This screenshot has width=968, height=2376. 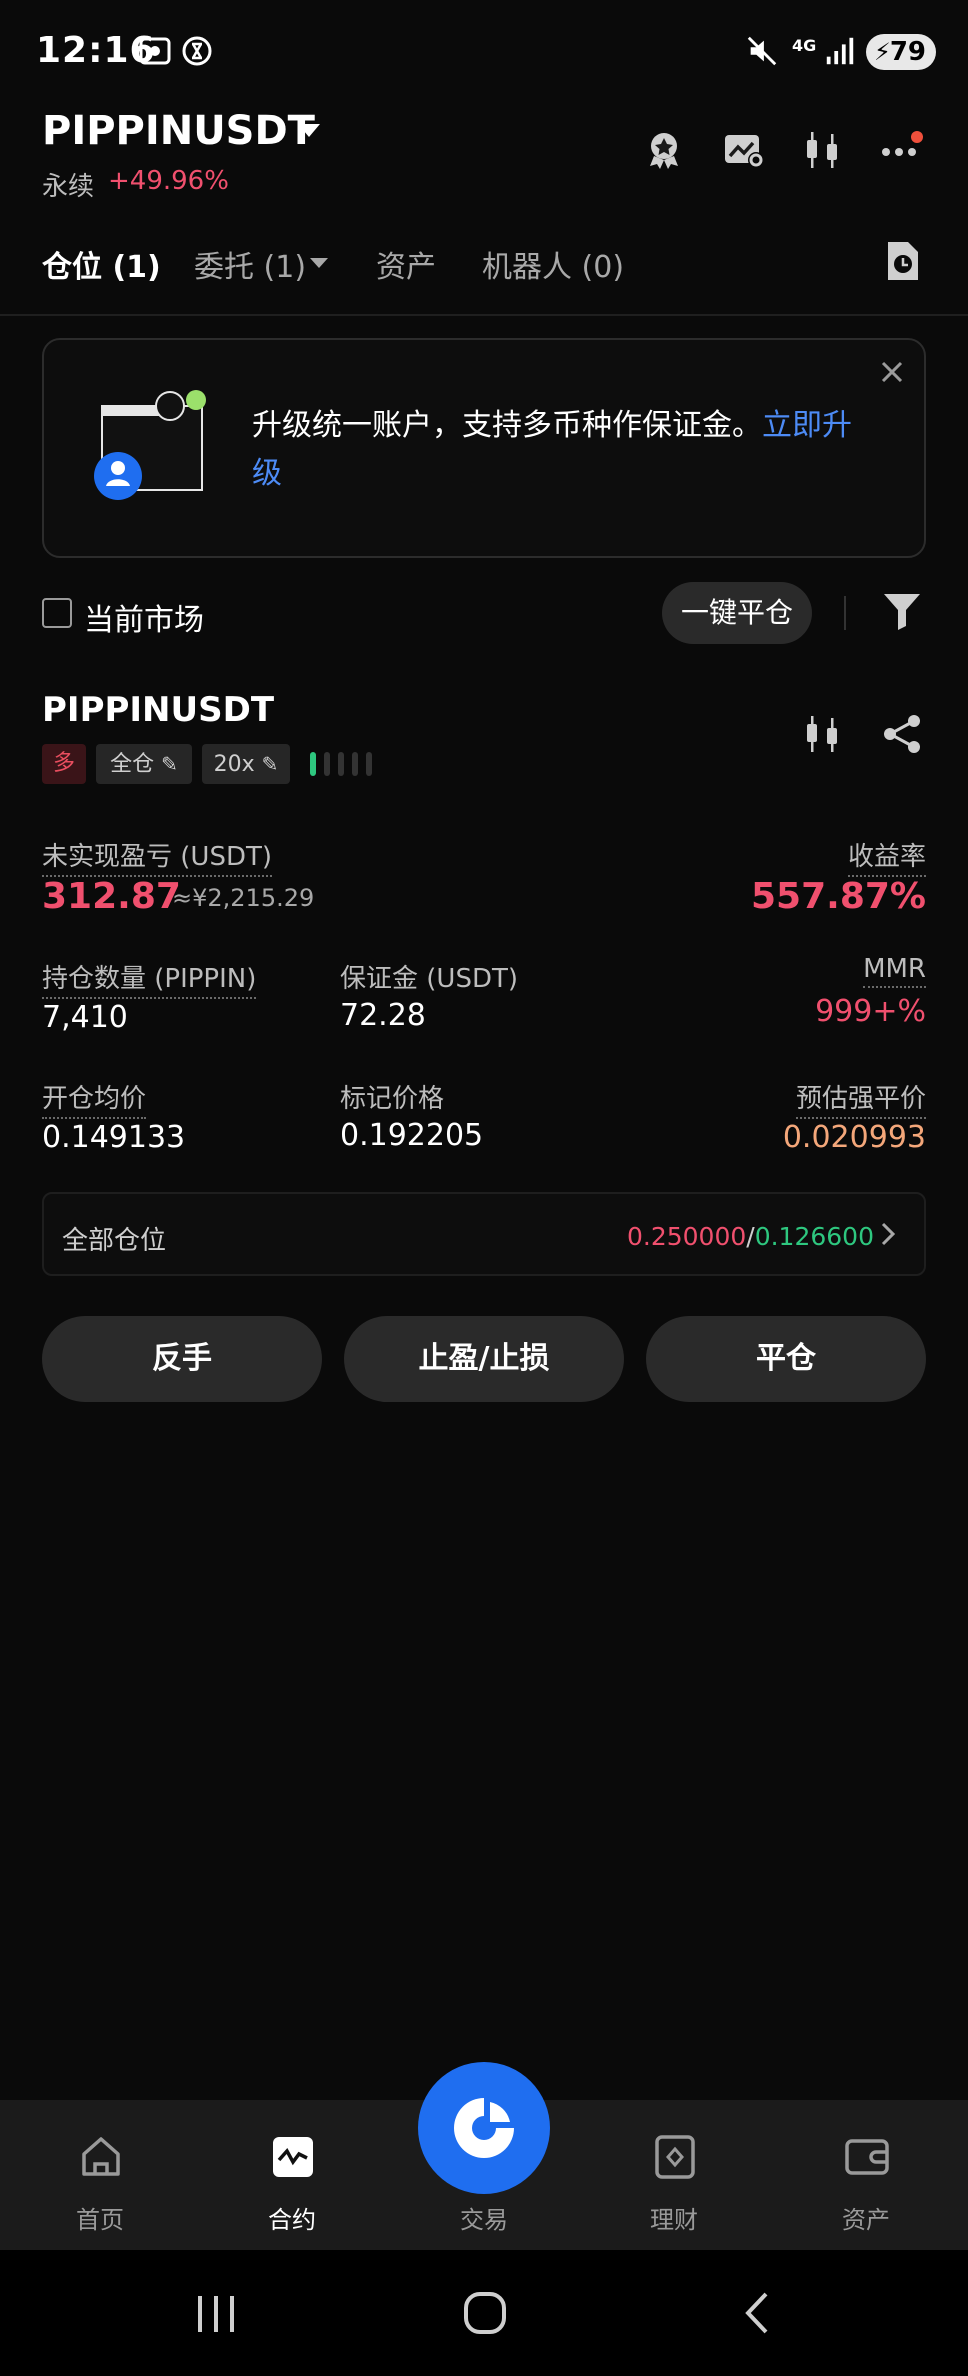 I want to click on chevron-right-icon, so click(x=888, y=1234).